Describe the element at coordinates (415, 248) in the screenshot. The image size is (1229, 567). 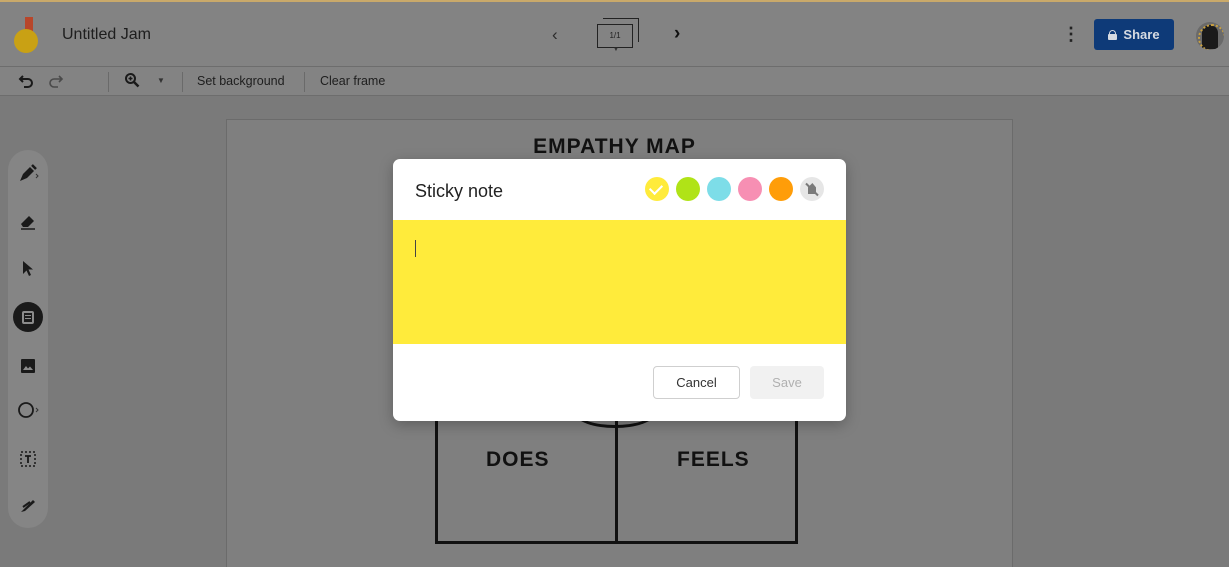
I see `text-cursor` at that location.